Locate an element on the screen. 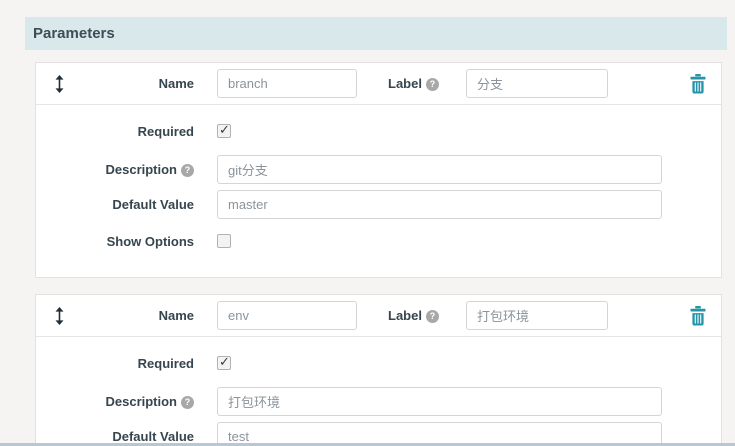 Image resolution: width=735 pixels, height=446 pixels. section-title: Parameters is located at coordinates (74, 33).